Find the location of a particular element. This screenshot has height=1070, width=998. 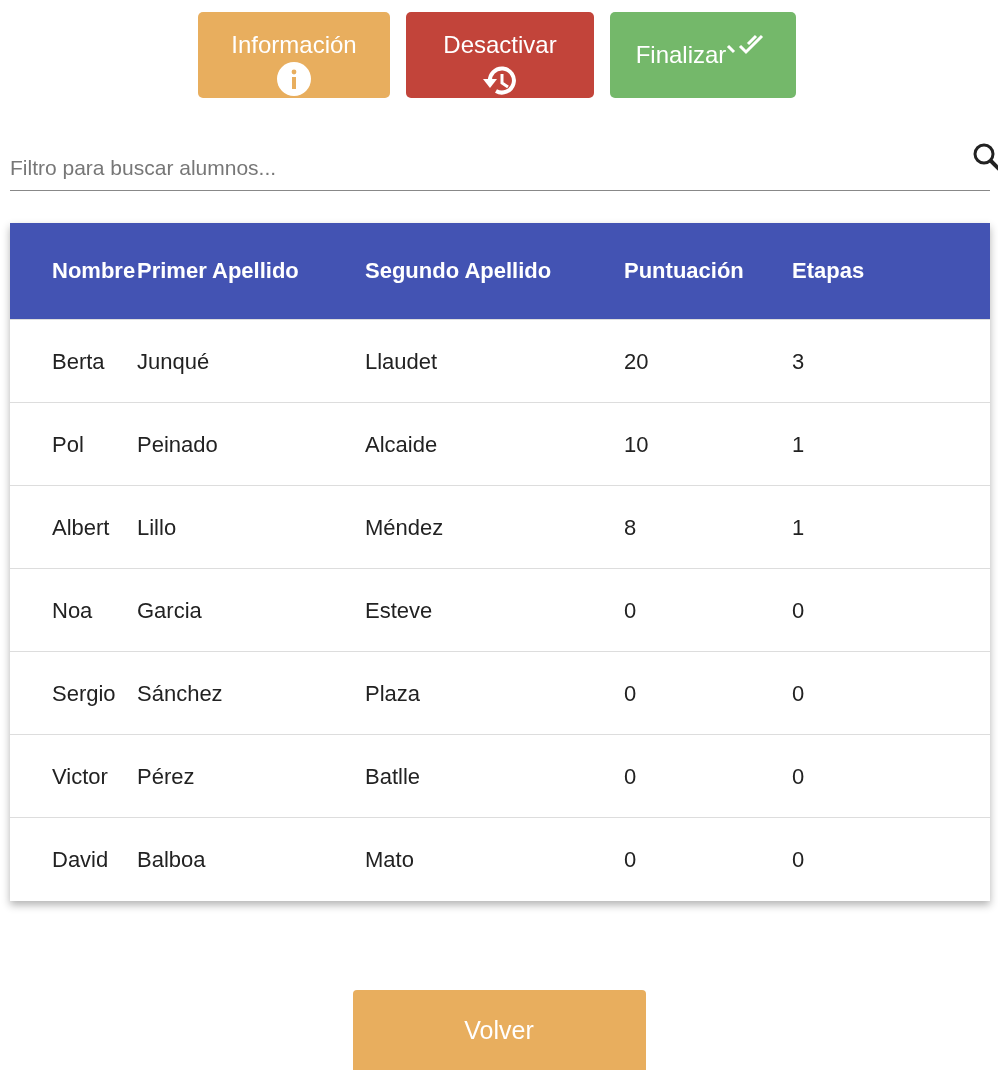

column-header: Segundo Apellido is located at coordinates (494, 271).